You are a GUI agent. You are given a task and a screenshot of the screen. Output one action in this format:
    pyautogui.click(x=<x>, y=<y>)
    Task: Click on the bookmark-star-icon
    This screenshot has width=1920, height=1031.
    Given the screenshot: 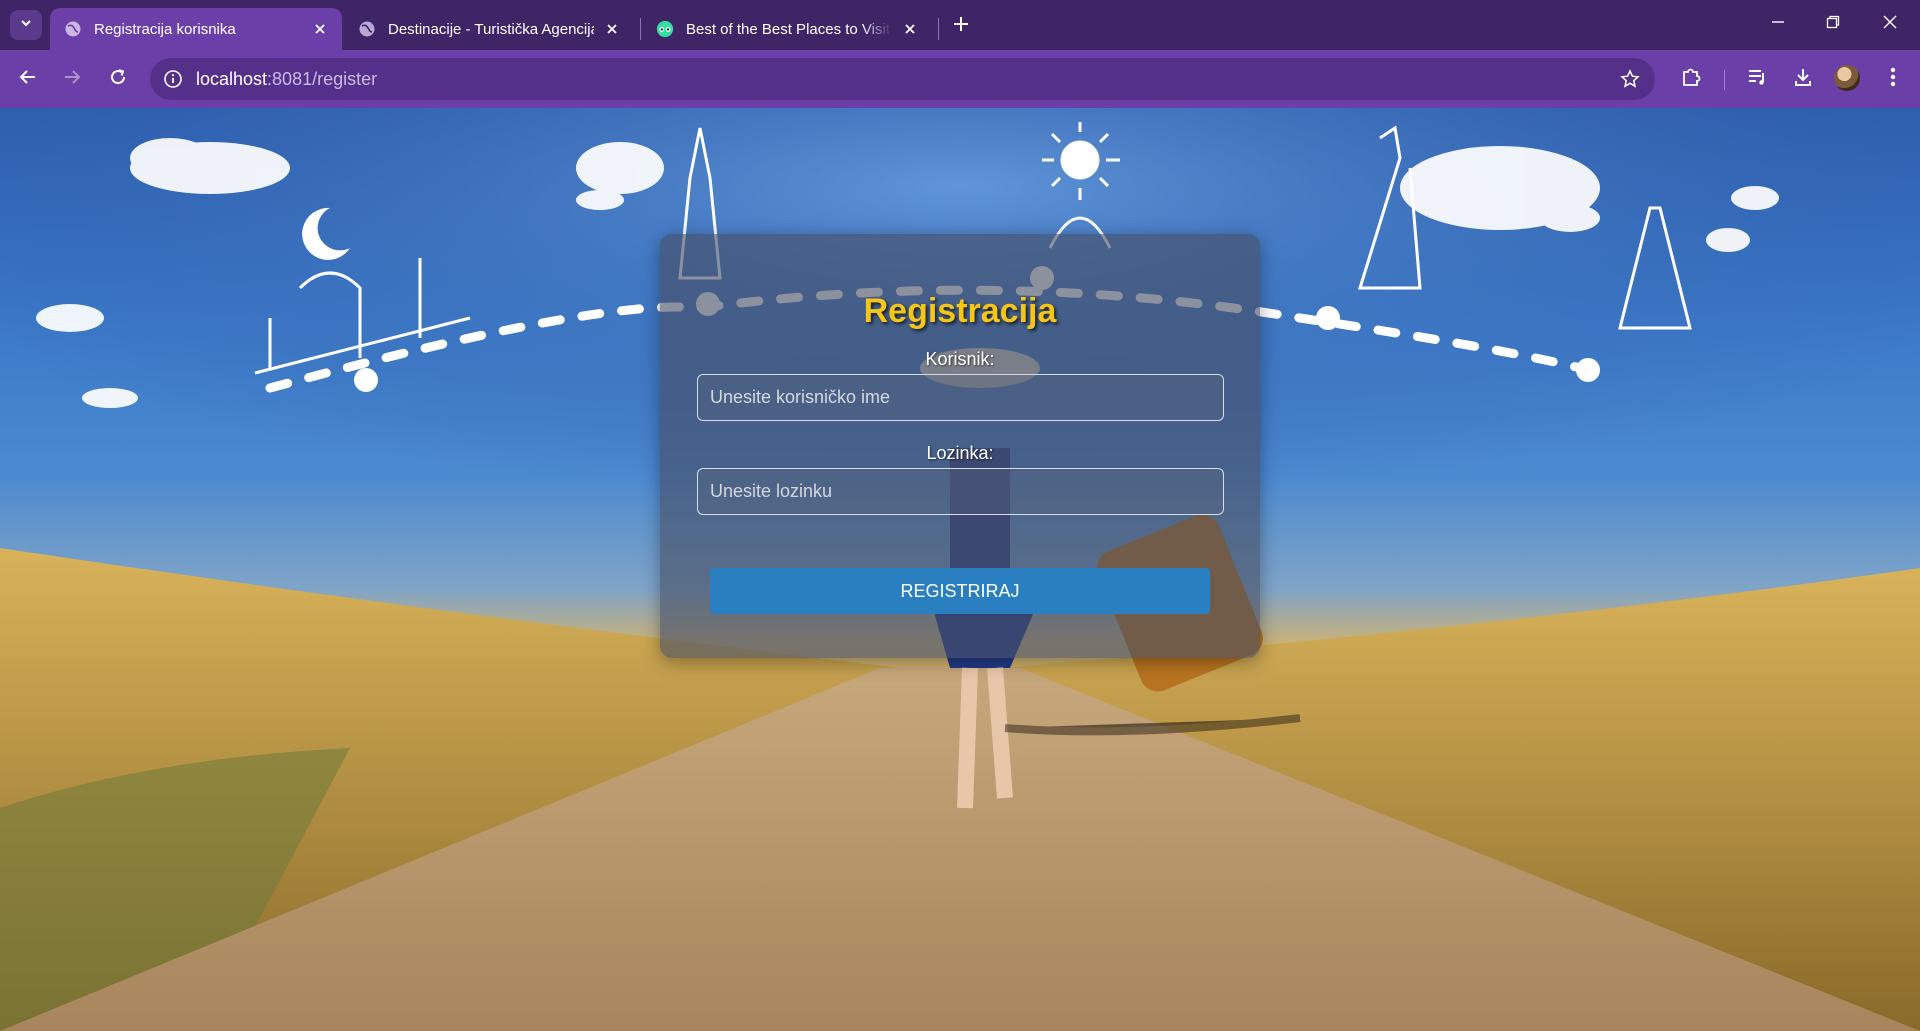 What is the action you would take?
    pyautogui.click(x=1630, y=79)
    